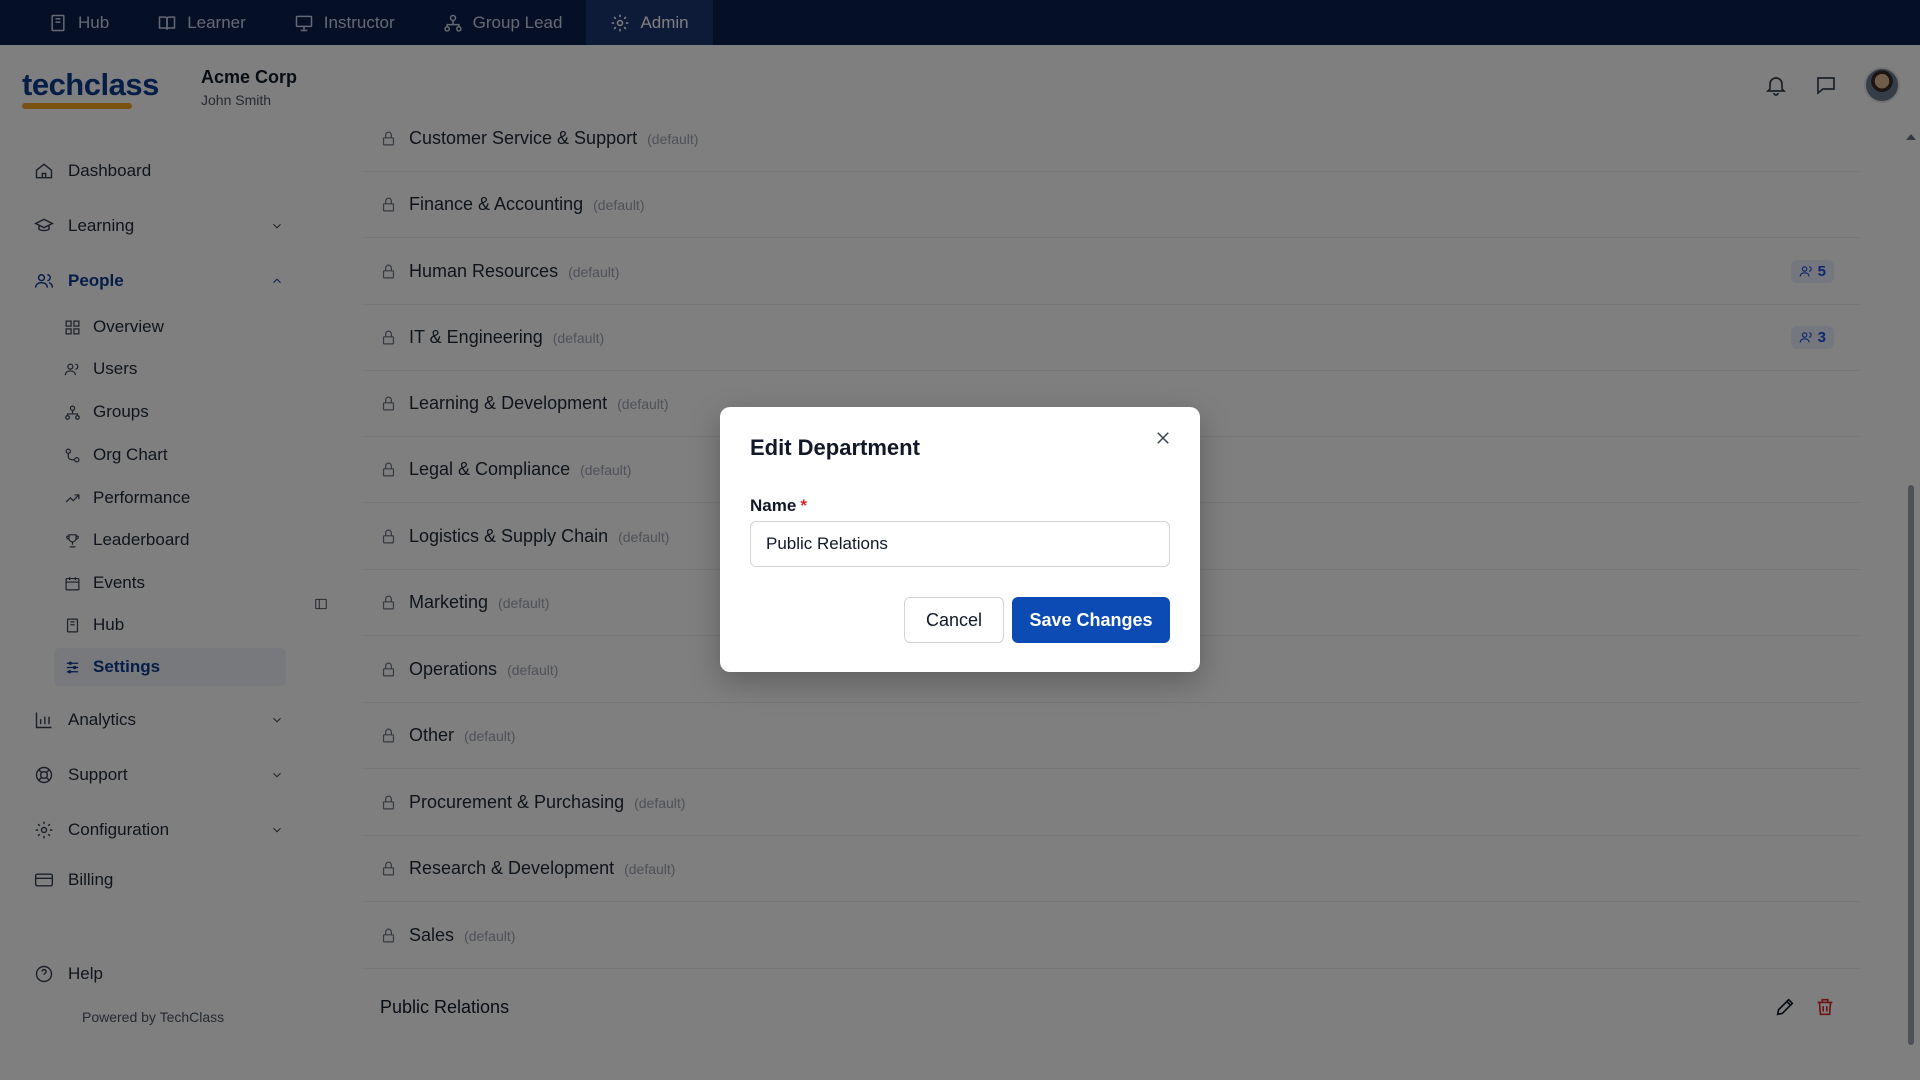  Describe the element at coordinates (954, 620) in the screenshot. I see `cancel-button: Cancel` at that location.